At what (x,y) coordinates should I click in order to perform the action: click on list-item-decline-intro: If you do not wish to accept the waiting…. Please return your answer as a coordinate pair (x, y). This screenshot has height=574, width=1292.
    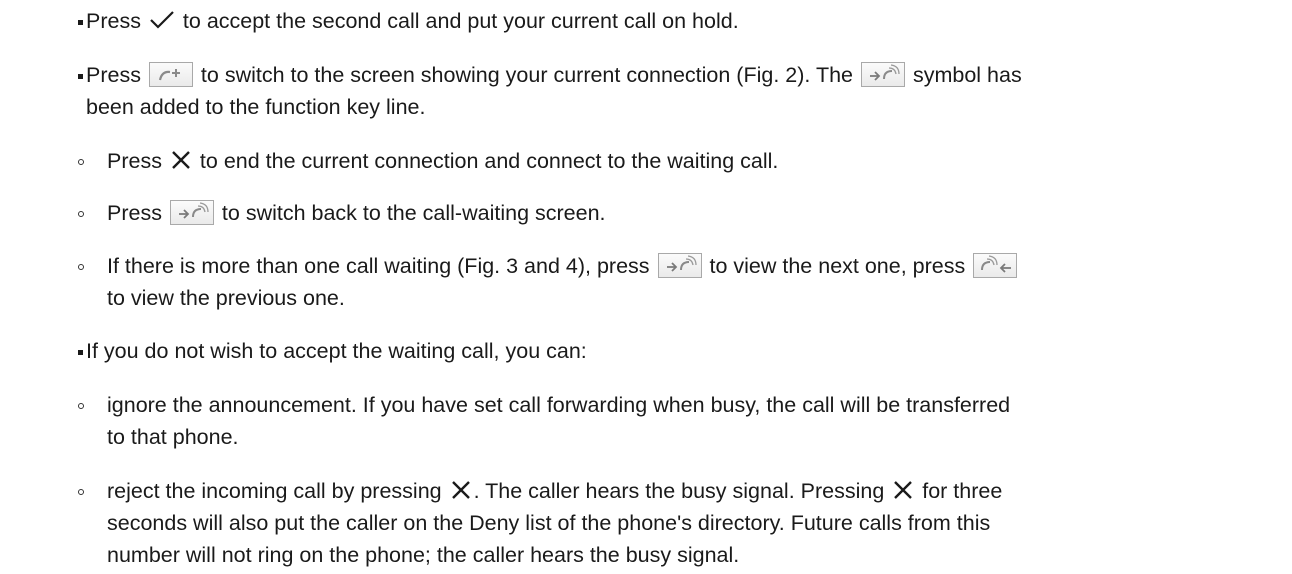
    Looking at the image, I should click on (332, 351).